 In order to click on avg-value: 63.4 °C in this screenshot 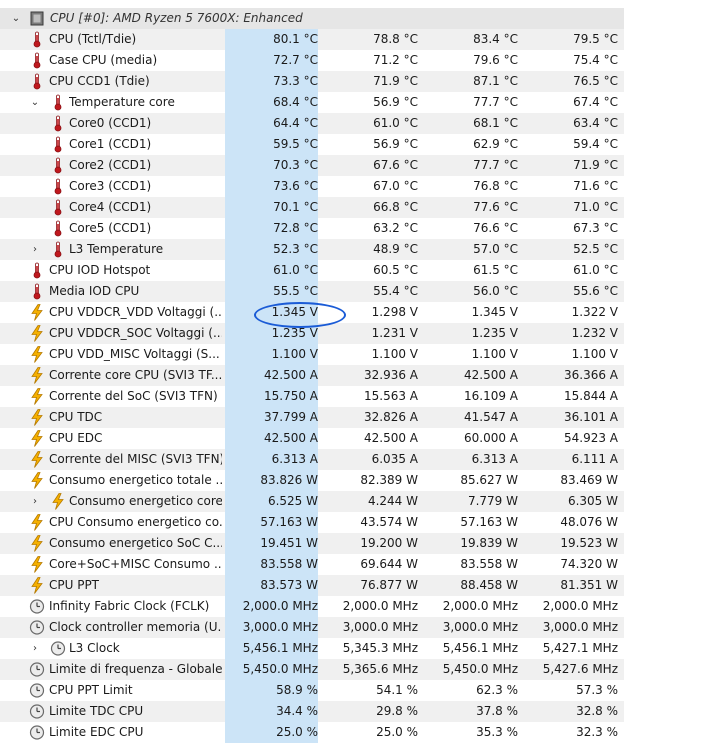, I will do `click(595, 123)`.